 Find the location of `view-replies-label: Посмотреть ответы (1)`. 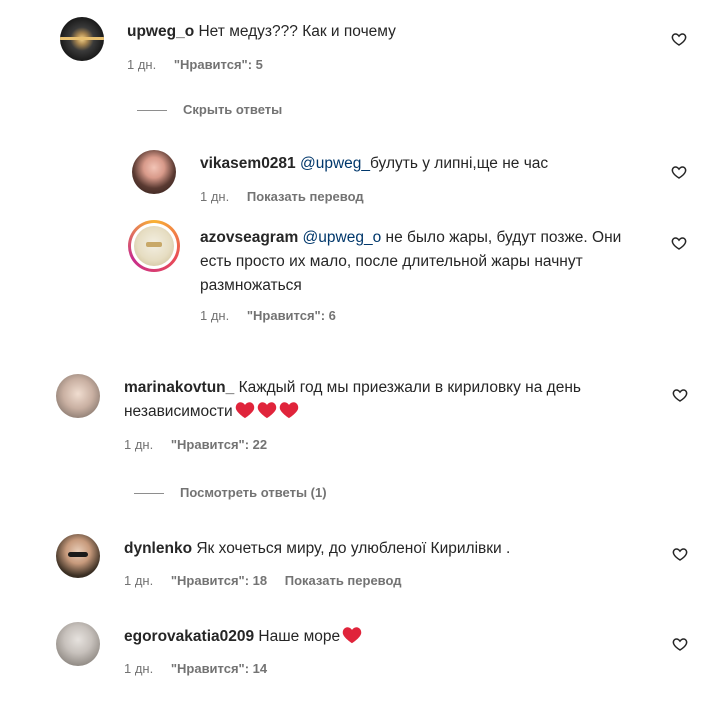

view-replies-label: Посмотреть ответы (1) is located at coordinates (253, 492).